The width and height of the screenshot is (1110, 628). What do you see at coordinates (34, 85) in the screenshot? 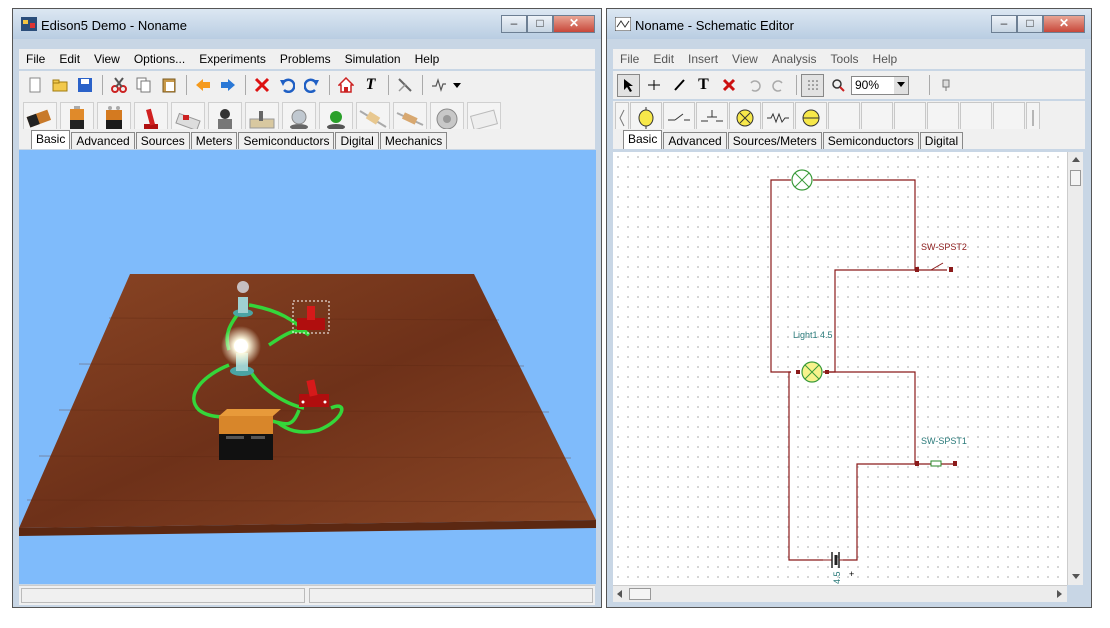
I see `new-file-icon` at bounding box center [34, 85].